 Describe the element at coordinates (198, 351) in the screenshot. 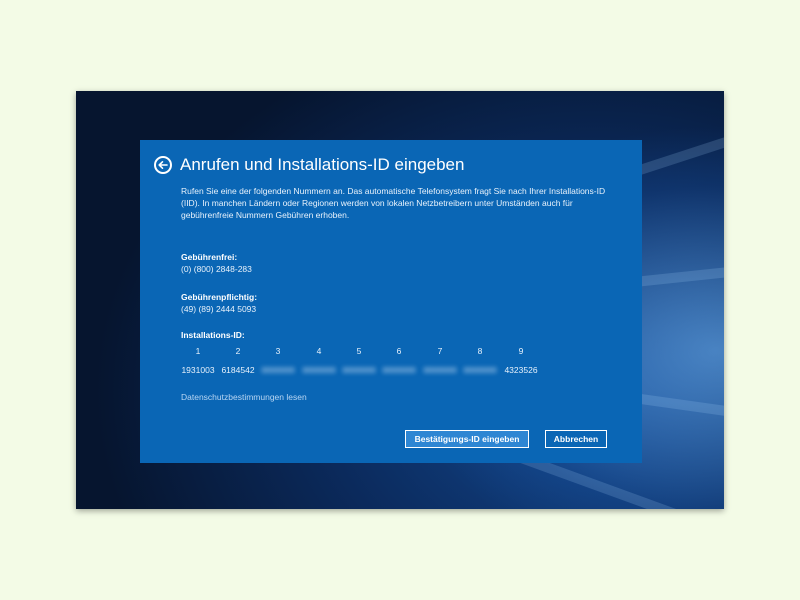

I see `iid-index: 1` at that location.